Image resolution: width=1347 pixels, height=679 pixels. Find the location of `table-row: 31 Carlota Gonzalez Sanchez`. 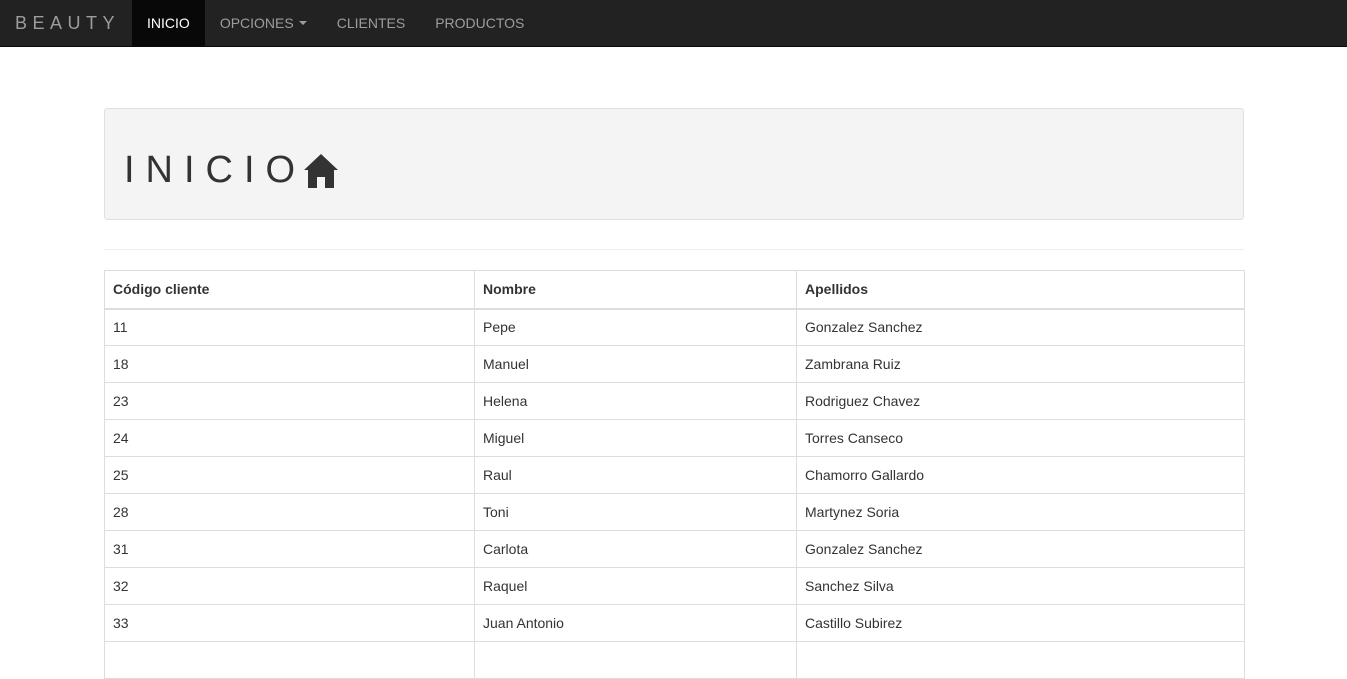

table-row: 31 Carlota Gonzalez Sanchez is located at coordinates (674, 549).